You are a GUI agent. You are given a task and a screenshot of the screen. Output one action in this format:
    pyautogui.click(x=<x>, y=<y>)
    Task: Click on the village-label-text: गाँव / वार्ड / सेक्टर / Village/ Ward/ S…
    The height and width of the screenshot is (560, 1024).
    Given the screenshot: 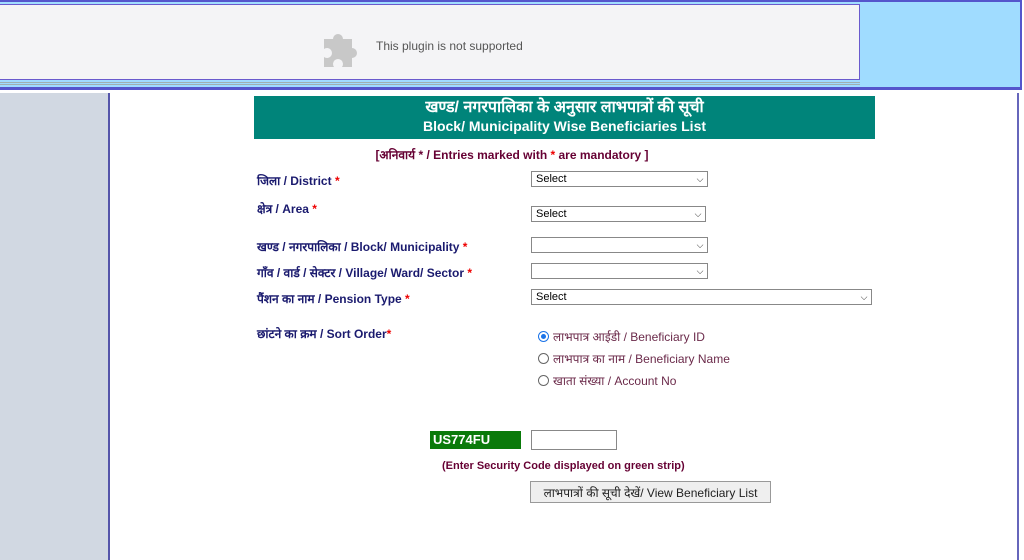 What is the action you would take?
    pyautogui.click(x=361, y=273)
    